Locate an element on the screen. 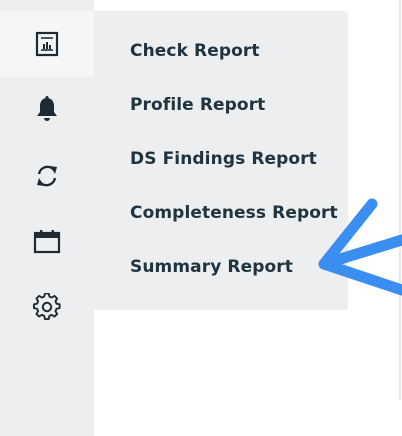  menu-item-check-report: Check Report is located at coordinates (195, 51).